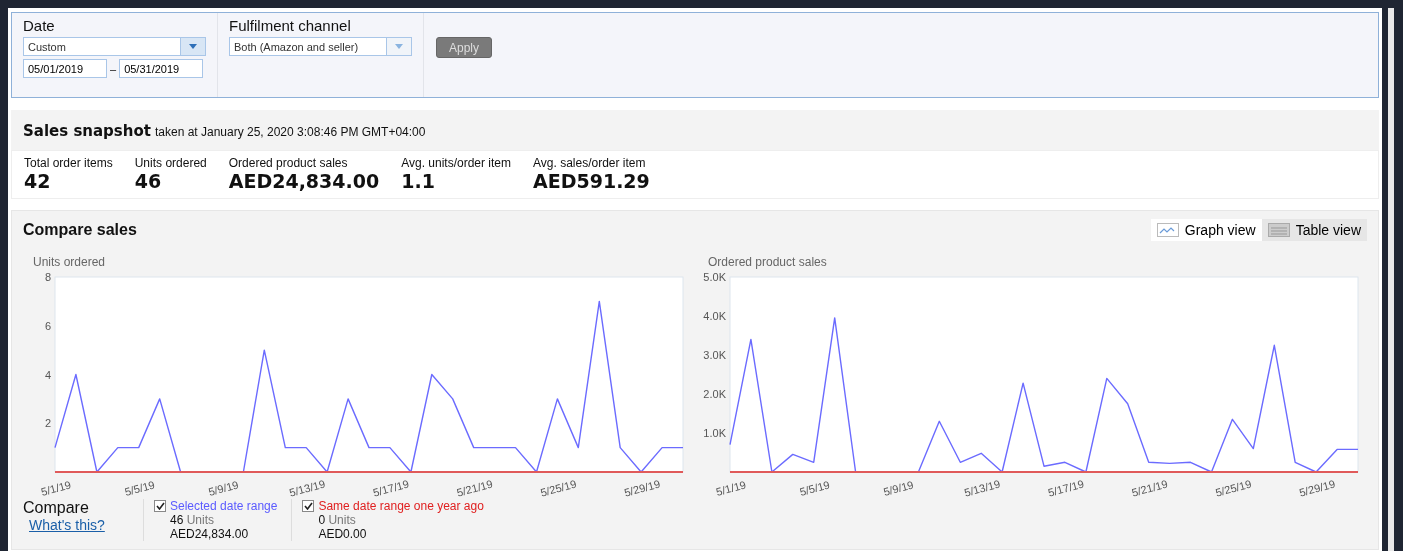 This screenshot has width=1403, height=551. What do you see at coordinates (1167, 230) in the screenshot?
I see `line-chart-icon` at bounding box center [1167, 230].